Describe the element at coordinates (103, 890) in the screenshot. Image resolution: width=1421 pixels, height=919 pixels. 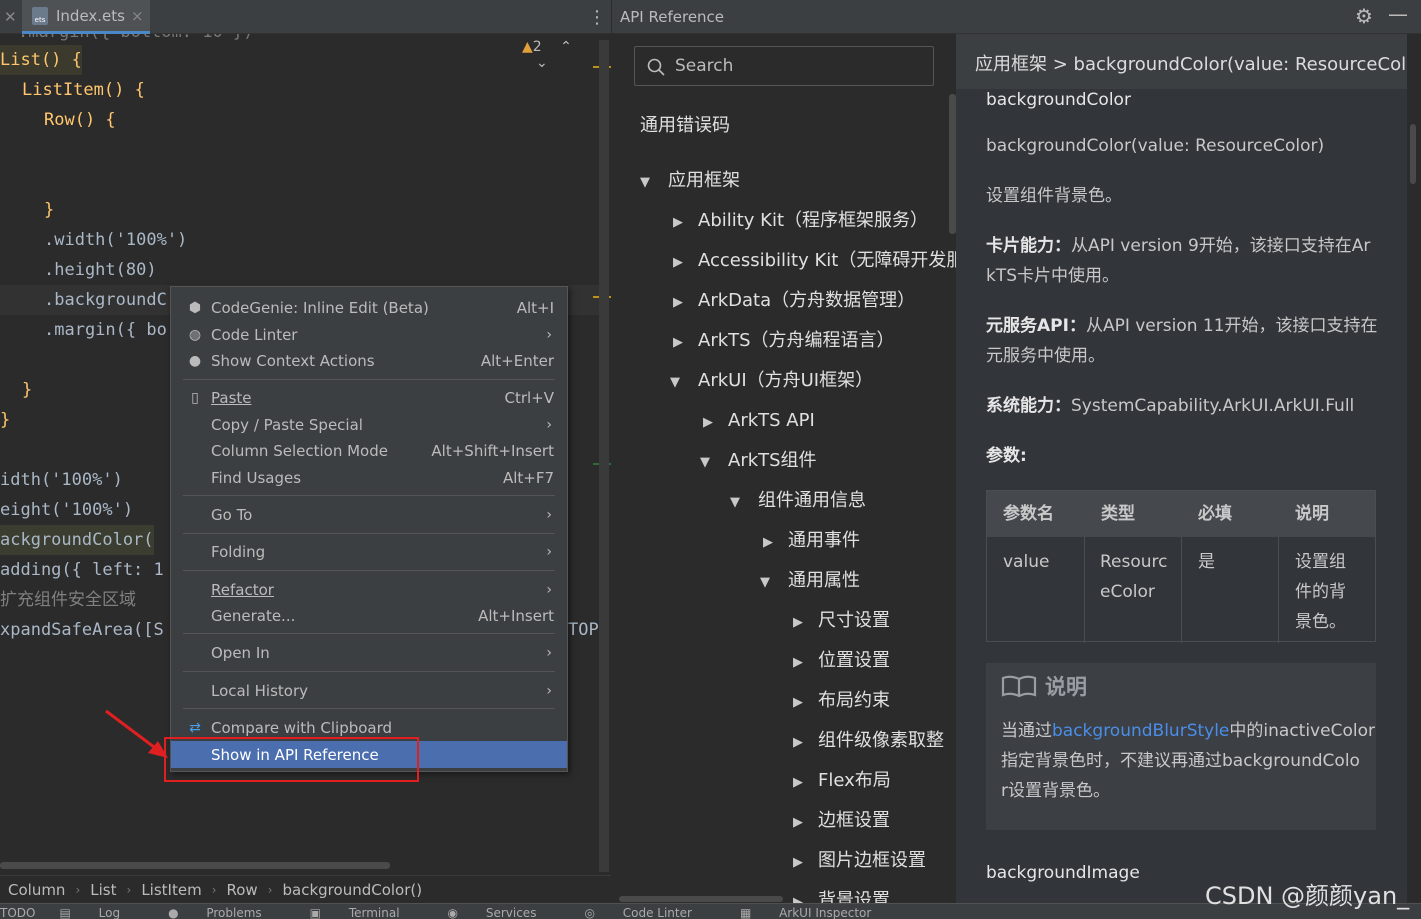
I see `crumb-list: List` at that location.